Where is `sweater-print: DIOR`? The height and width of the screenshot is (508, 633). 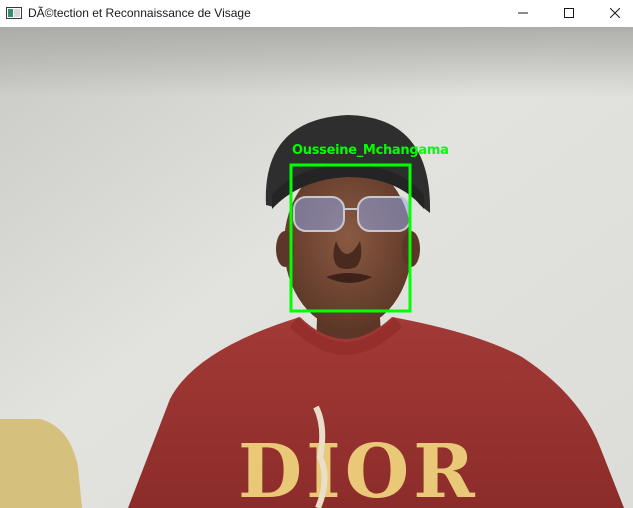 sweater-print: DIOR is located at coordinates (358, 468).